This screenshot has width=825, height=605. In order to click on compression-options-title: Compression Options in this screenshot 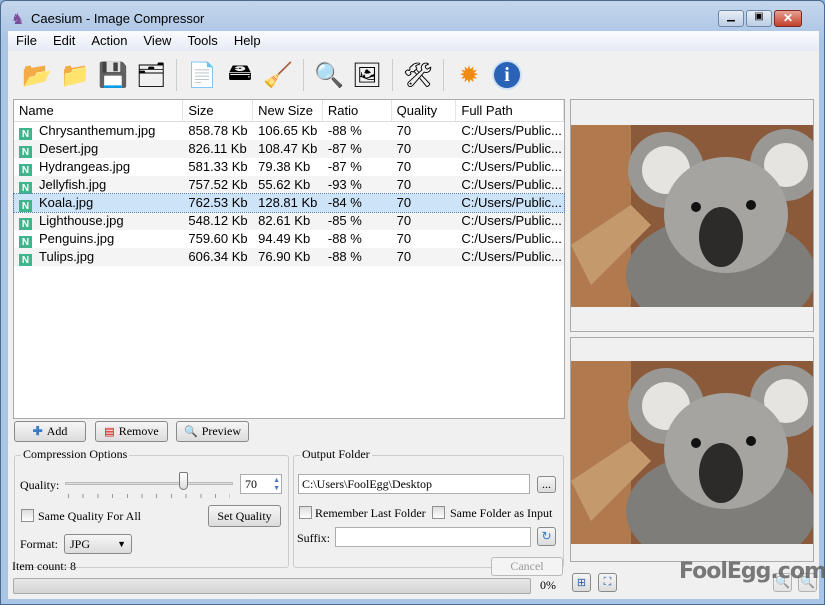, I will do `click(75, 454)`.